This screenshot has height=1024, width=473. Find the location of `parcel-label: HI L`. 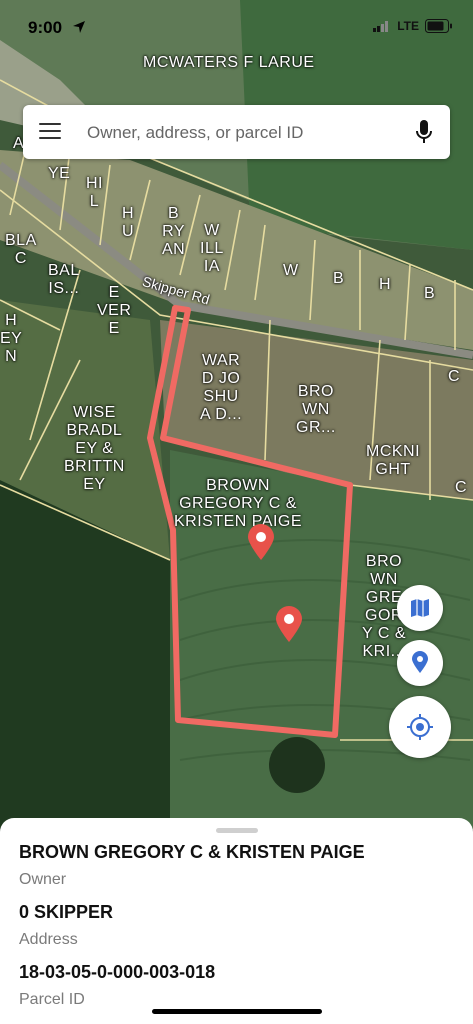

parcel-label: HI L is located at coordinates (94, 193).